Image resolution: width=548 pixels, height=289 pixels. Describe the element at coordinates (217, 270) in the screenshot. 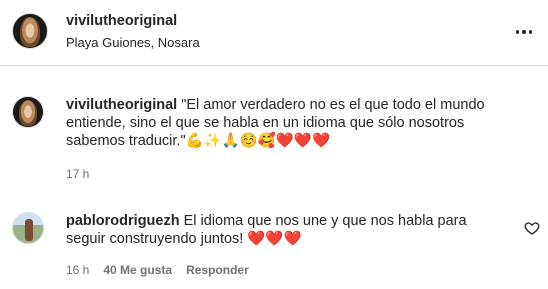

I see `reply-button: Responder` at that location.